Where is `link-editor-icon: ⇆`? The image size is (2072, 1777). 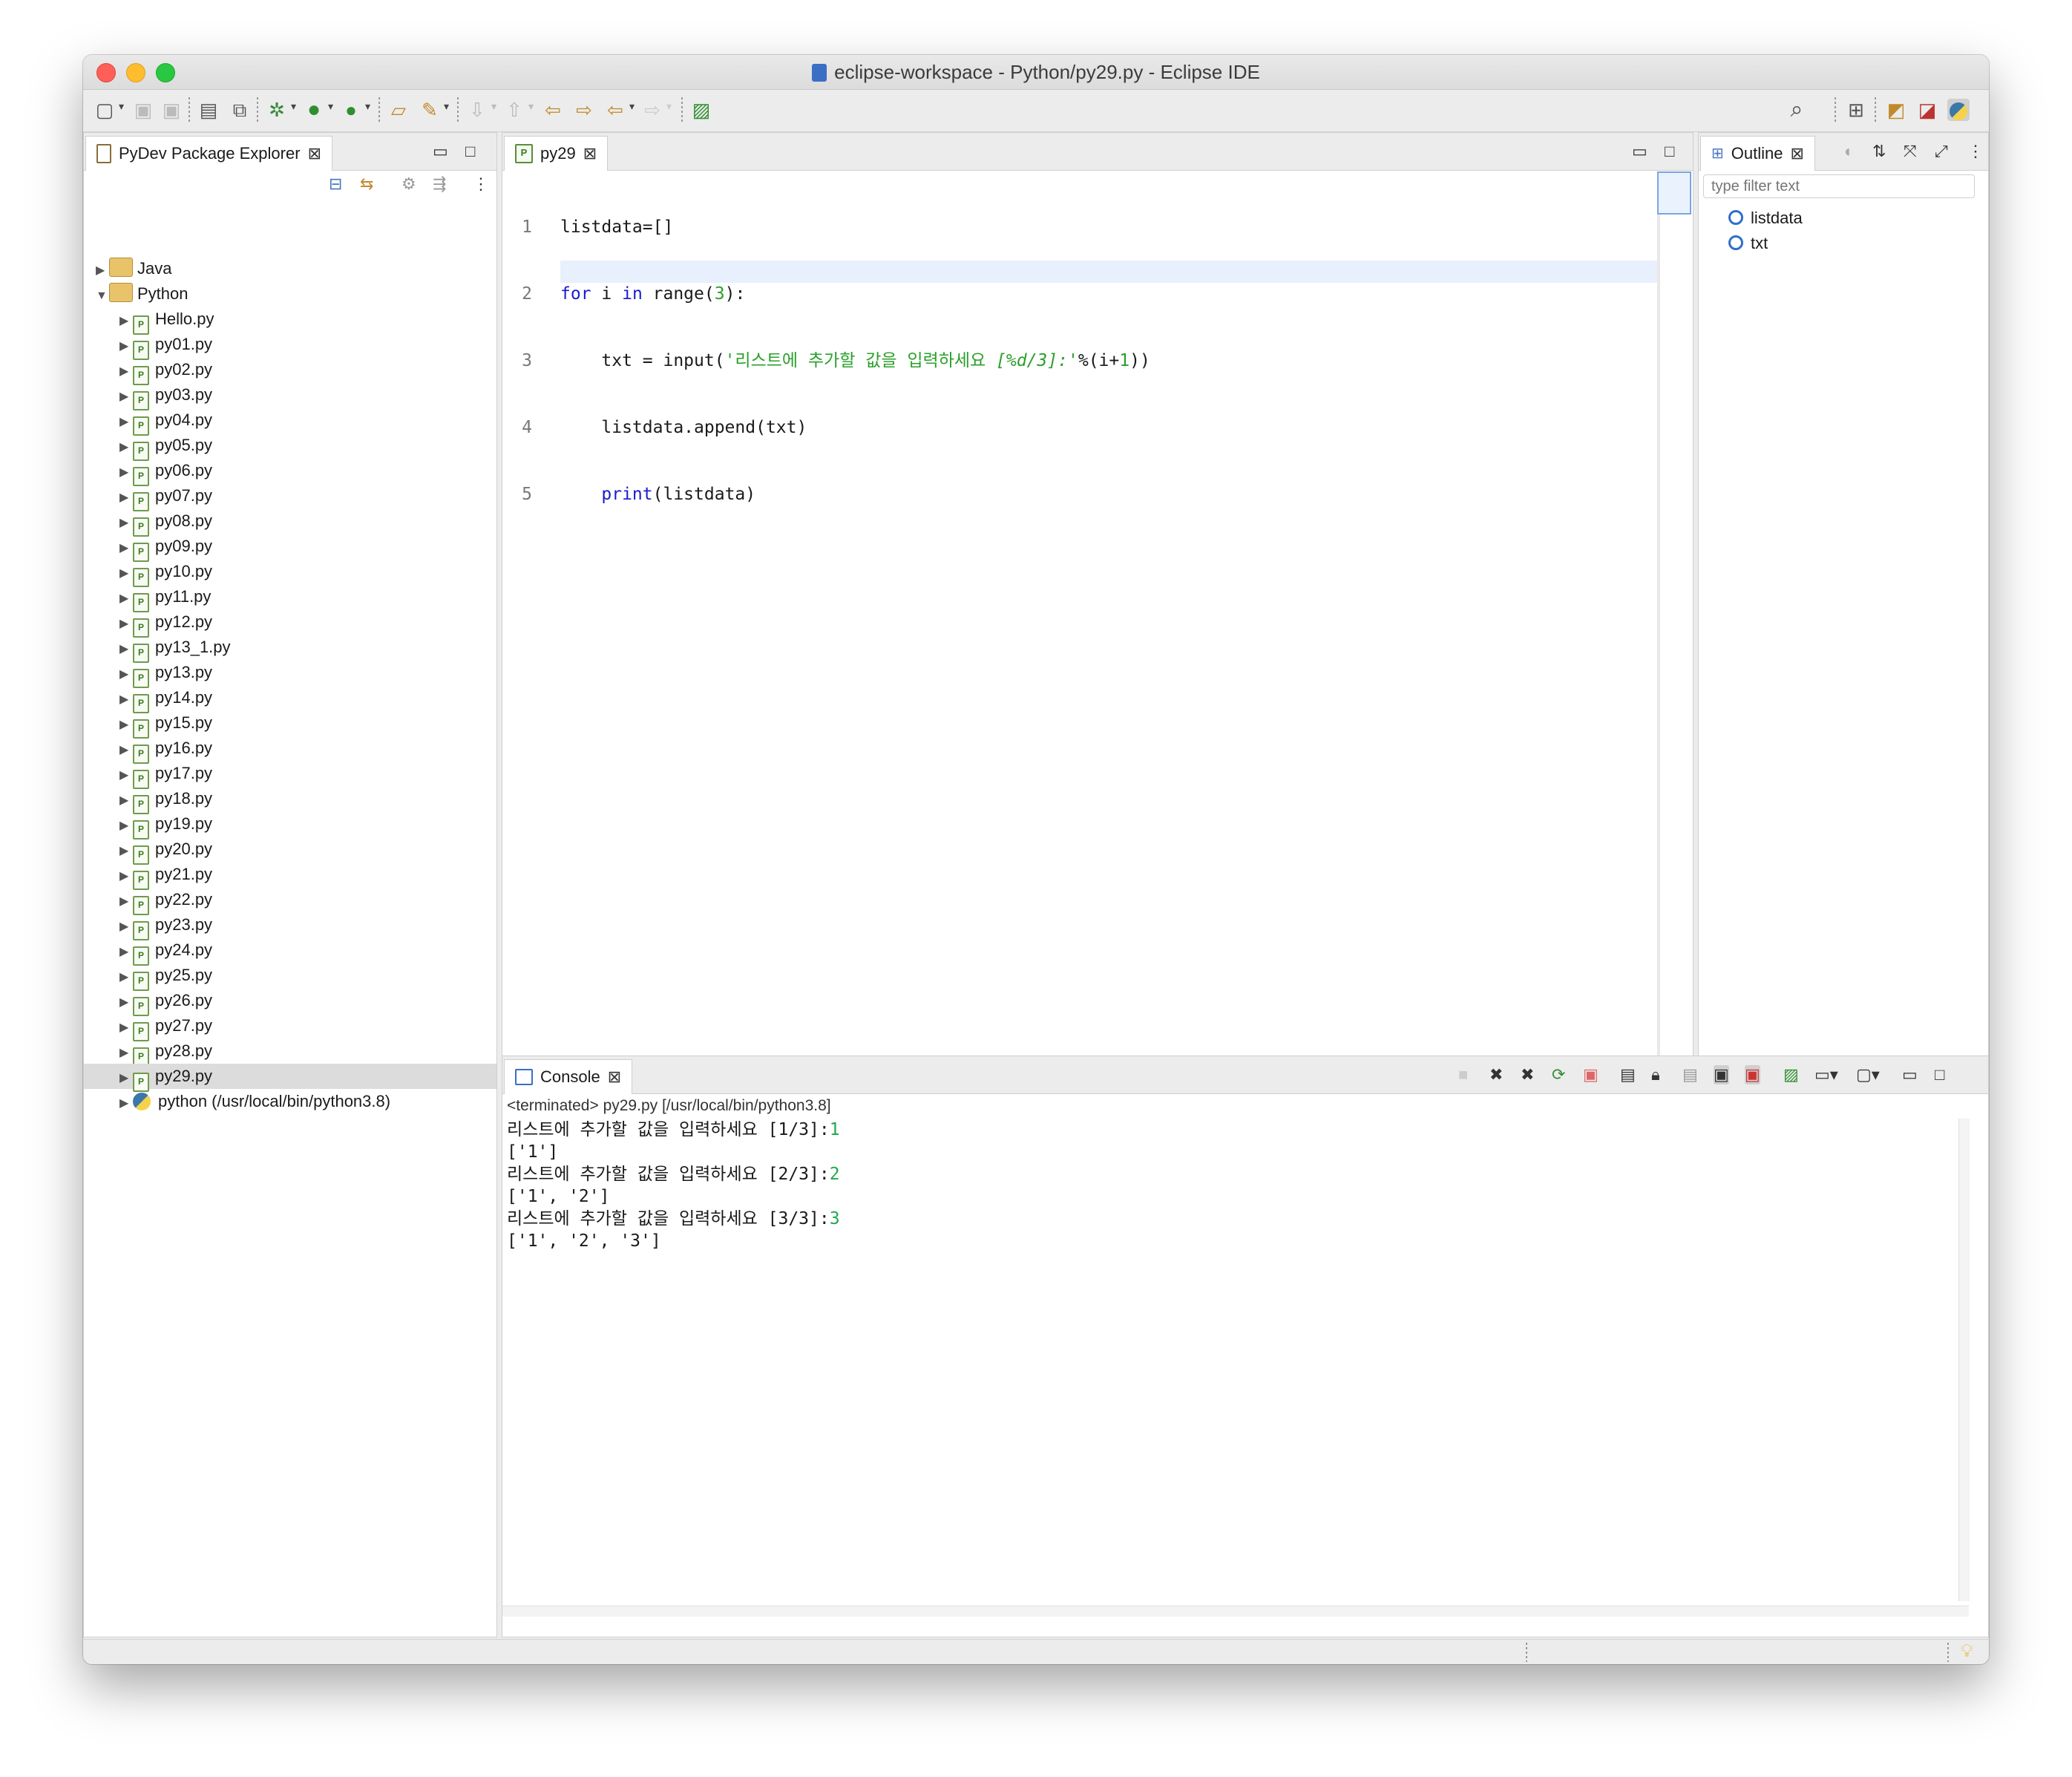
link-editor-icon: ⇆ is located at coordinates (366, 184).